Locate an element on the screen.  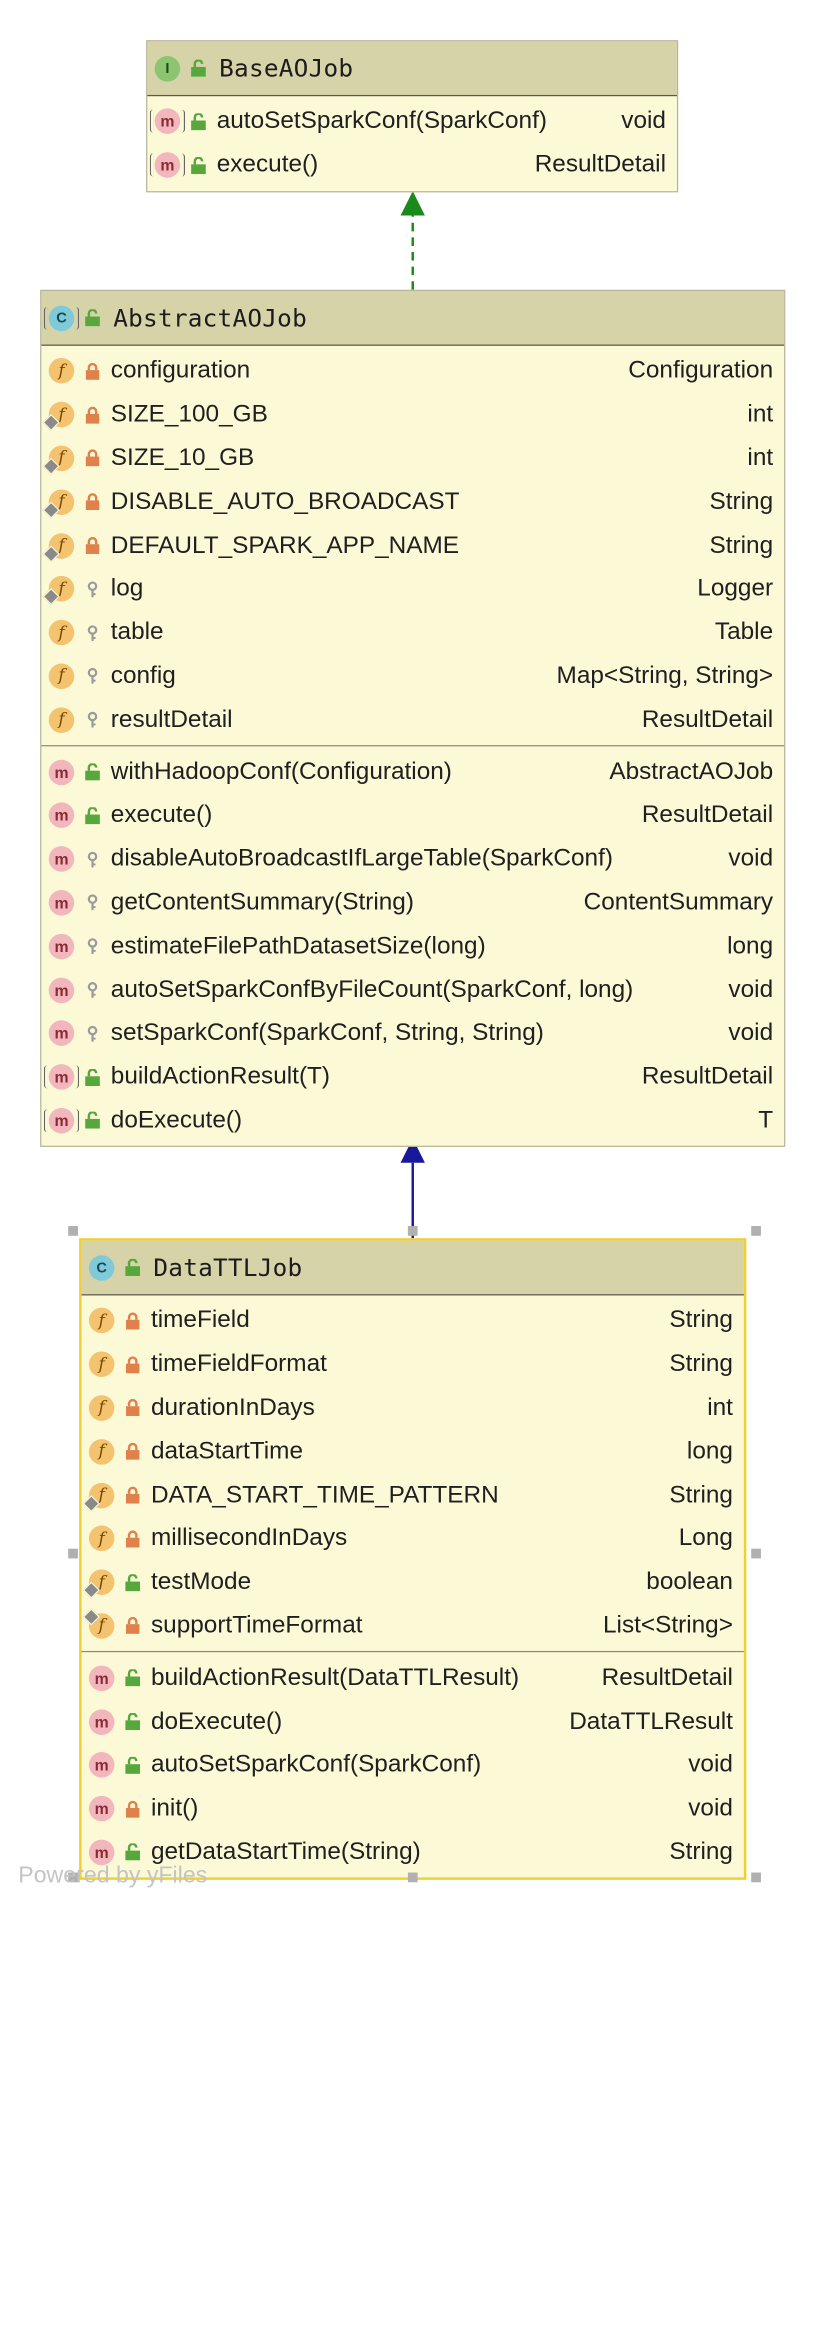
member-type: List<String> is located at coordinates (667, 1625).